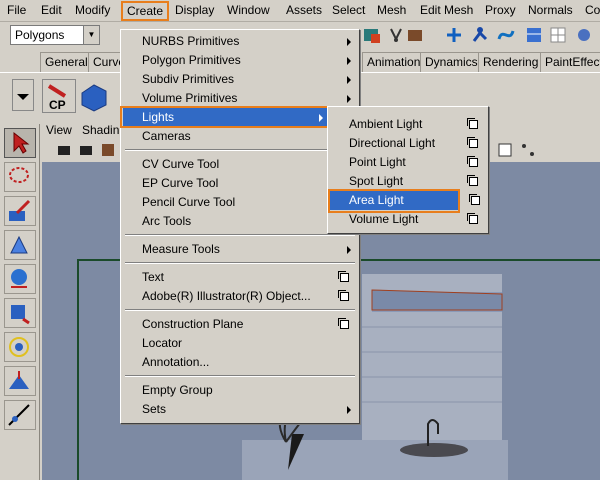  Describe the element at coordinates (506, 35) in the screenshot. I see `curve-icon` at that location.